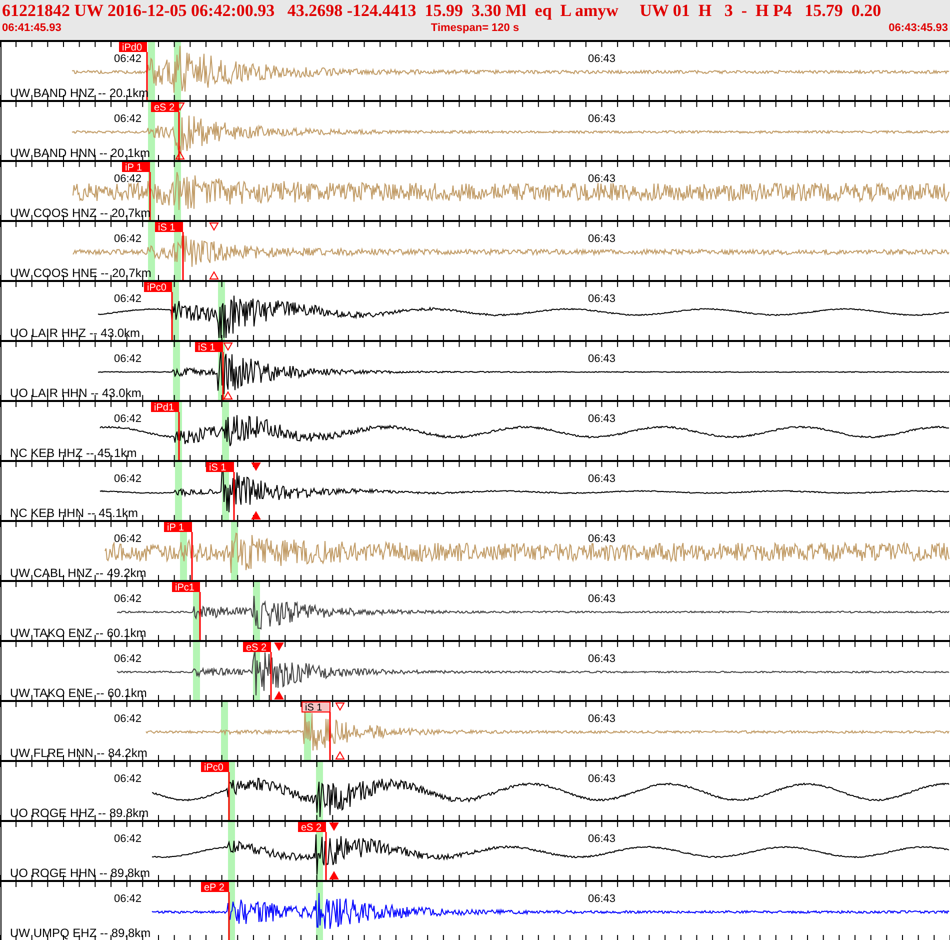 The image size is (950, 940). I want to click on trace-label: UO LAIR HHZ -- 43.0km, so click(75, 333).